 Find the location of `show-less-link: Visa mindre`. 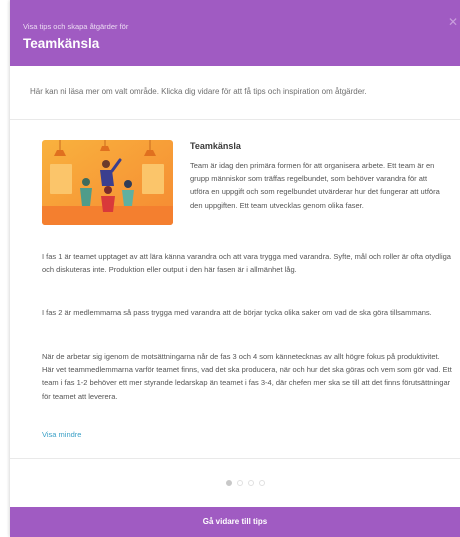

show-less-link: Visa mindre is located at coordinates (61, 434).